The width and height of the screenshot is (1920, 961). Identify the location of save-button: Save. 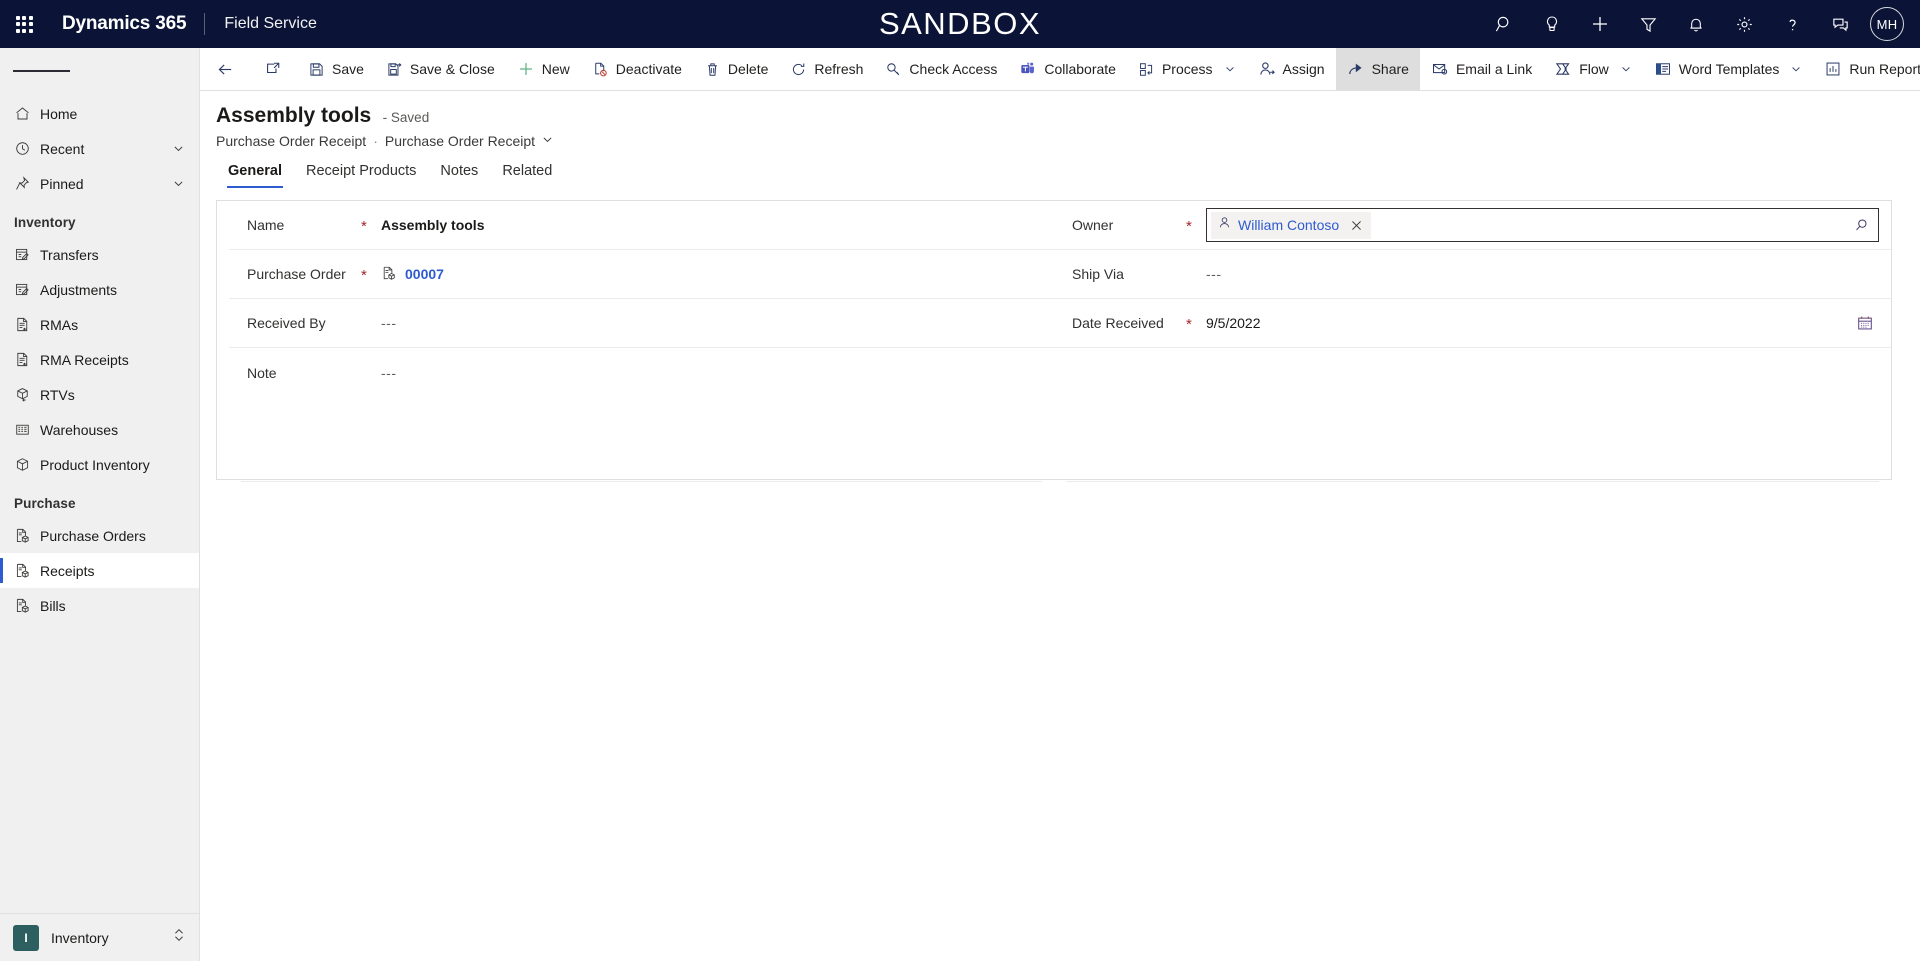
(336, 69).